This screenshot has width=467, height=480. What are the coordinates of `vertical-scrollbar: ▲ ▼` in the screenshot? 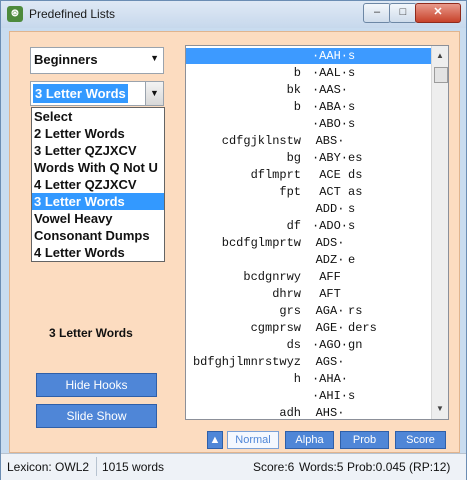 It's located at (439, 232).